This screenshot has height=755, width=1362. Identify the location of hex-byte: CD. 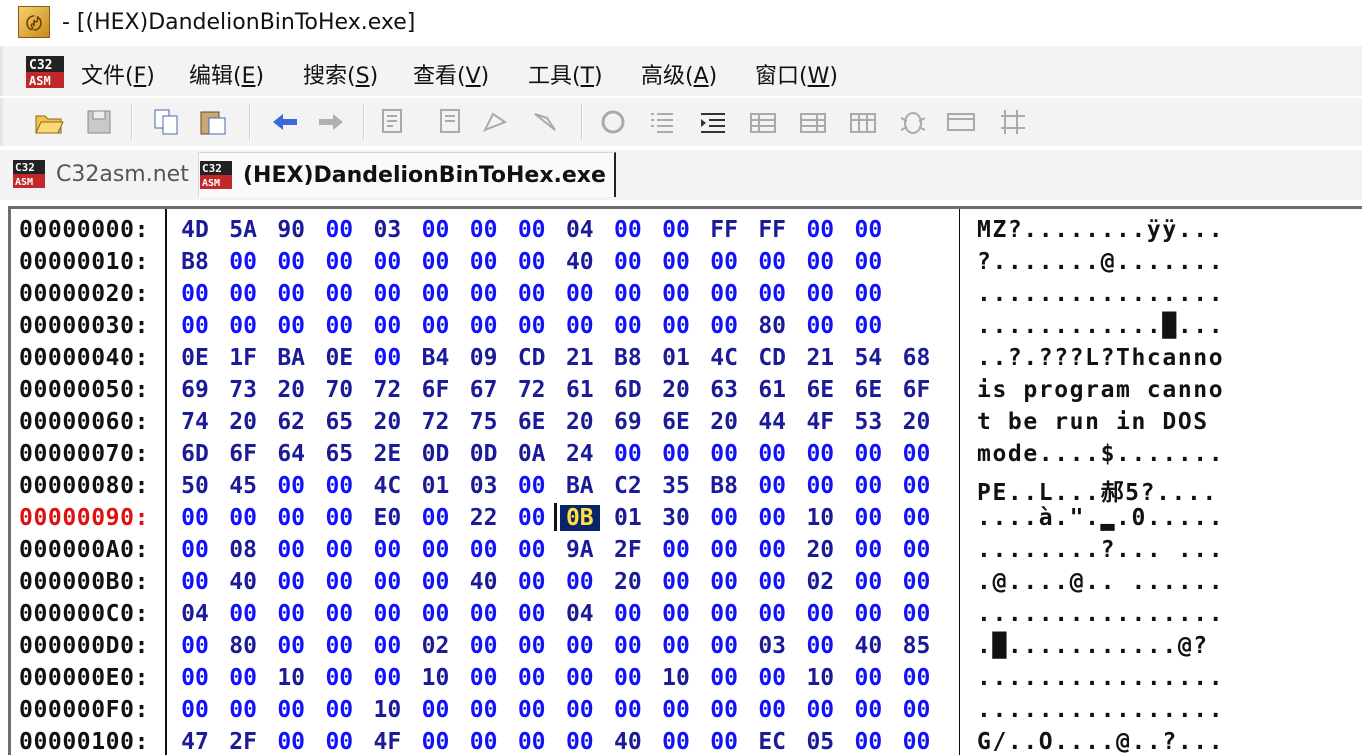
(772, 358).